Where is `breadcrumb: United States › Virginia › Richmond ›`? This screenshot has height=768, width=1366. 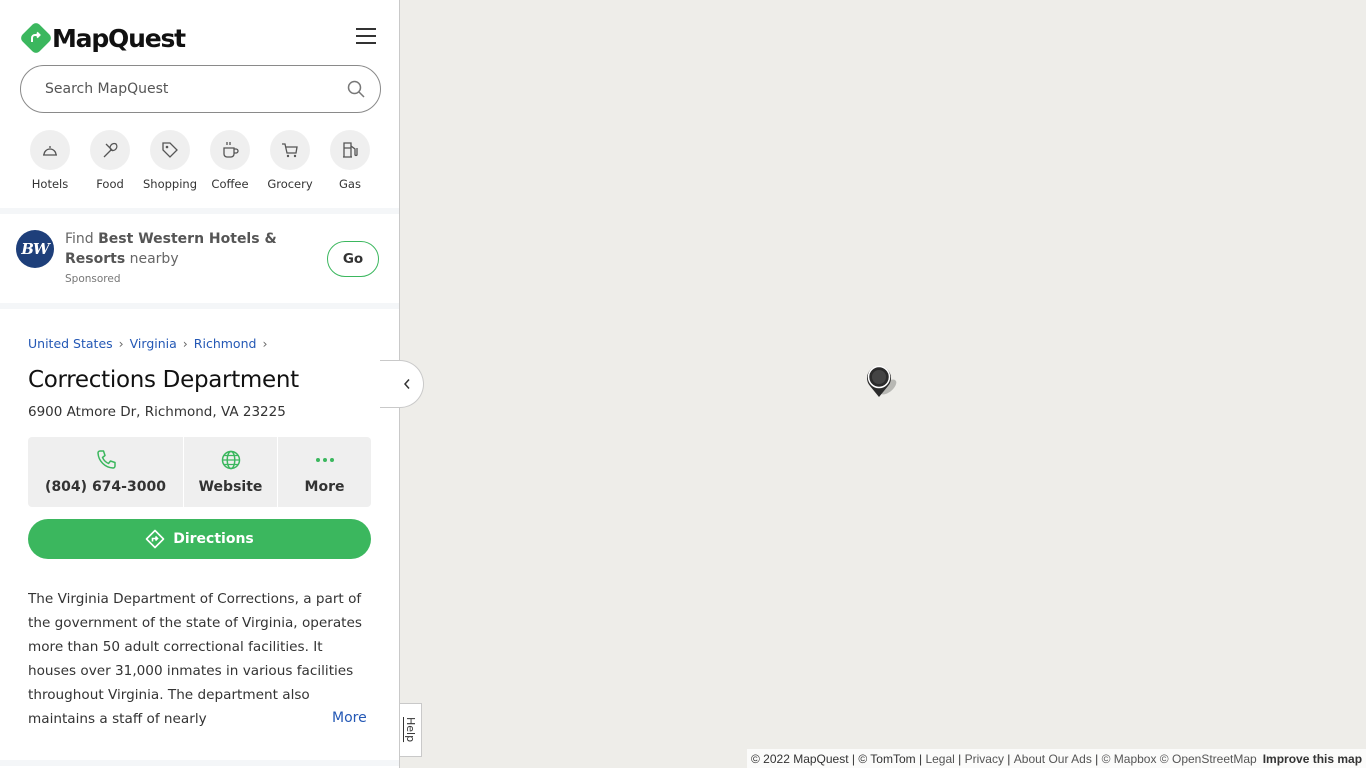
breadcrumb: United States › Virginia › Richmond › is located at coordinates (147, 343).